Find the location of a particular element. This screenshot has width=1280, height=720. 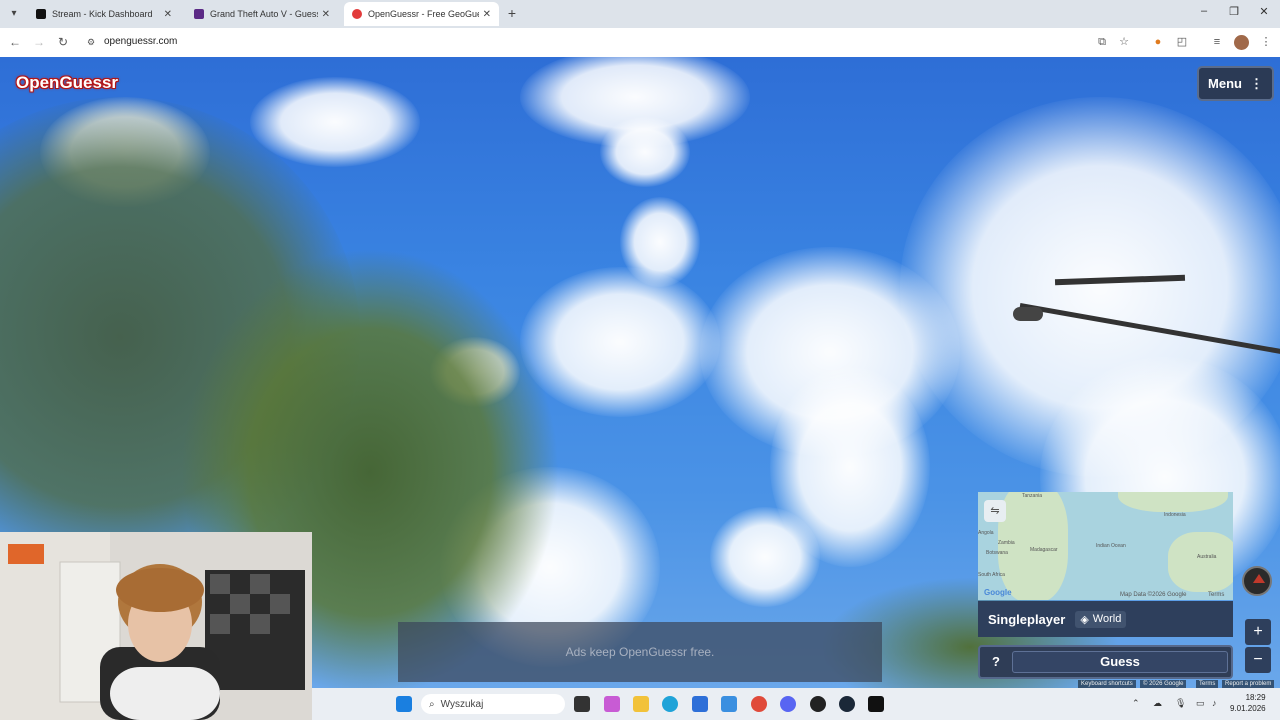

search-placeholder: Wyszukaj is located at coordinates (462, 704).